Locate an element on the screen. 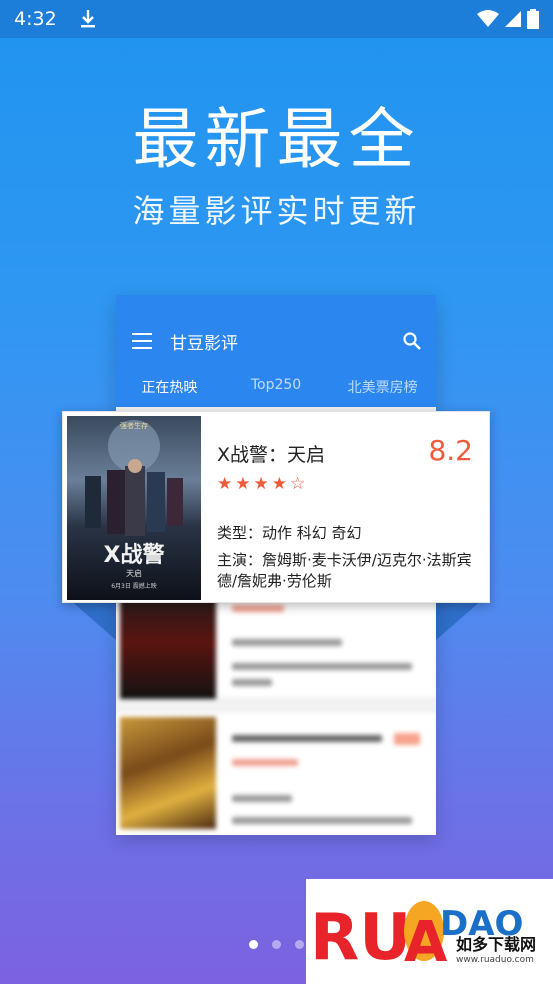 The width and height of the screenshot is (553, 984). poster-title: X战警 is located at coordinates (134, 555).